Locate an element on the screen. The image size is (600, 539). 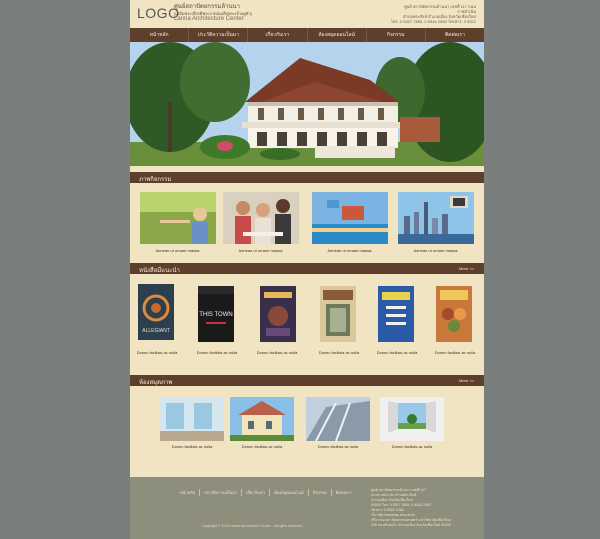
books-section-bar: หนังสือมีแนะนำ More >> is located at coordinates (307, 268).